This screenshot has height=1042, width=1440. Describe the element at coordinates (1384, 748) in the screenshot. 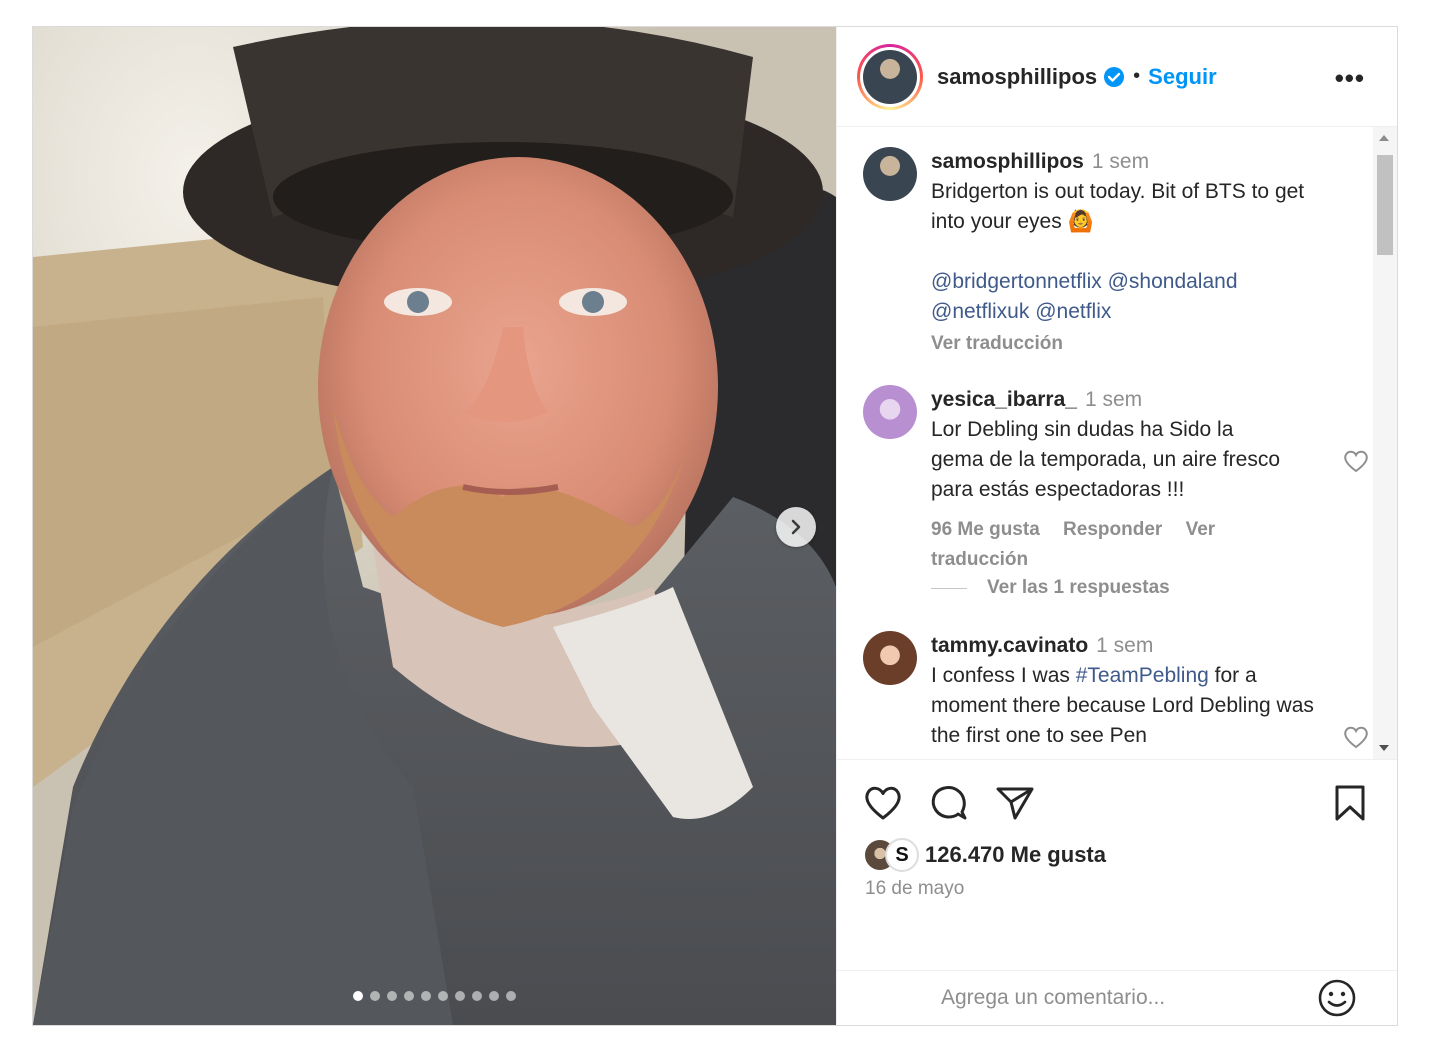

I see `scroll-down-arrow` at that location.